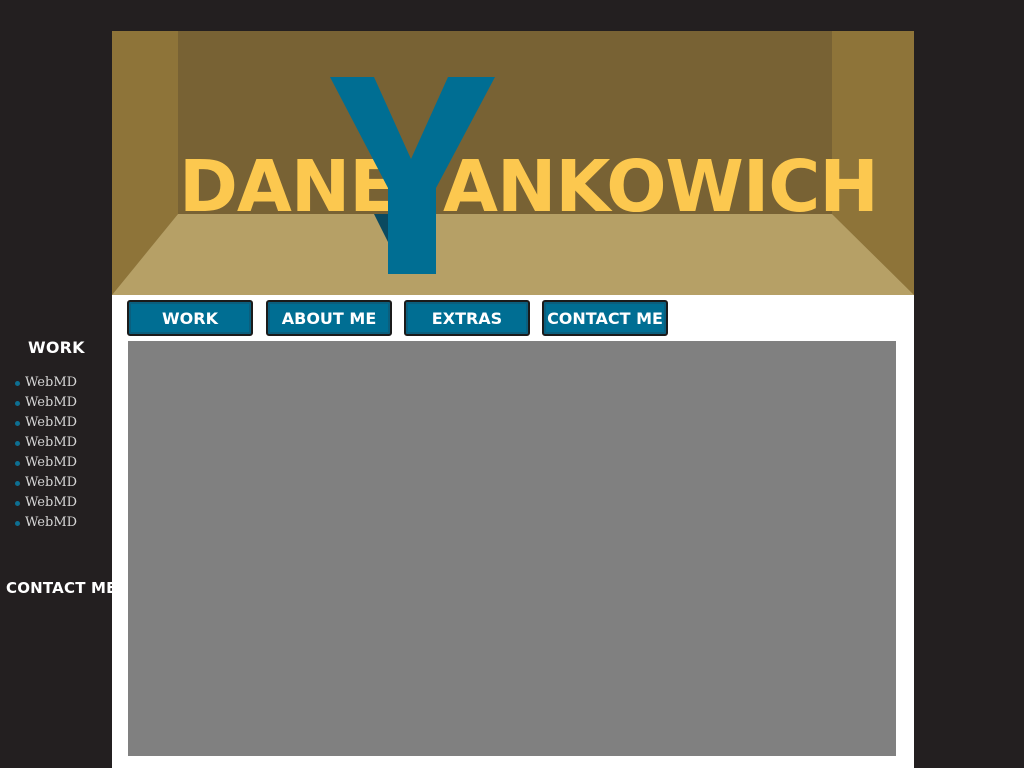  Describe the element at coordinates (61, 588) in the screenshot. I see `sidebar-contact-heading: CONTACT ME` at that location.